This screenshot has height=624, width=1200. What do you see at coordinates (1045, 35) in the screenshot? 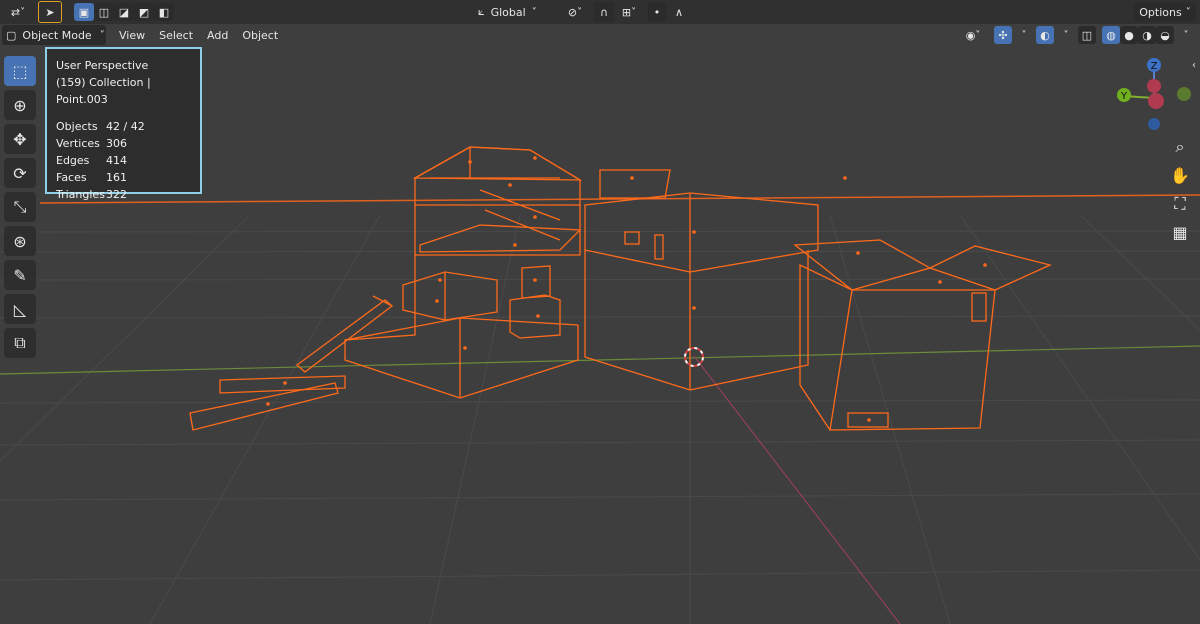
I see `overlays-toggle: ◐` at bounding box center [1045, 35].